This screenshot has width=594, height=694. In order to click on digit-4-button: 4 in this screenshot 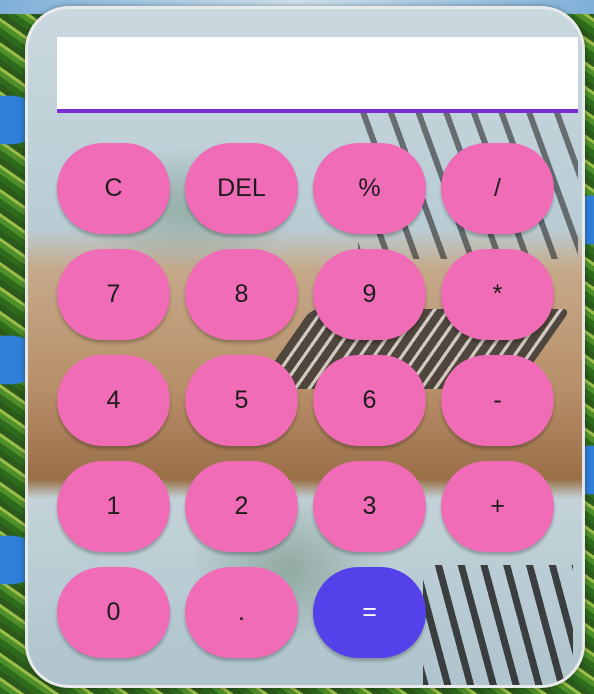, I will do `click(113, 400)`.